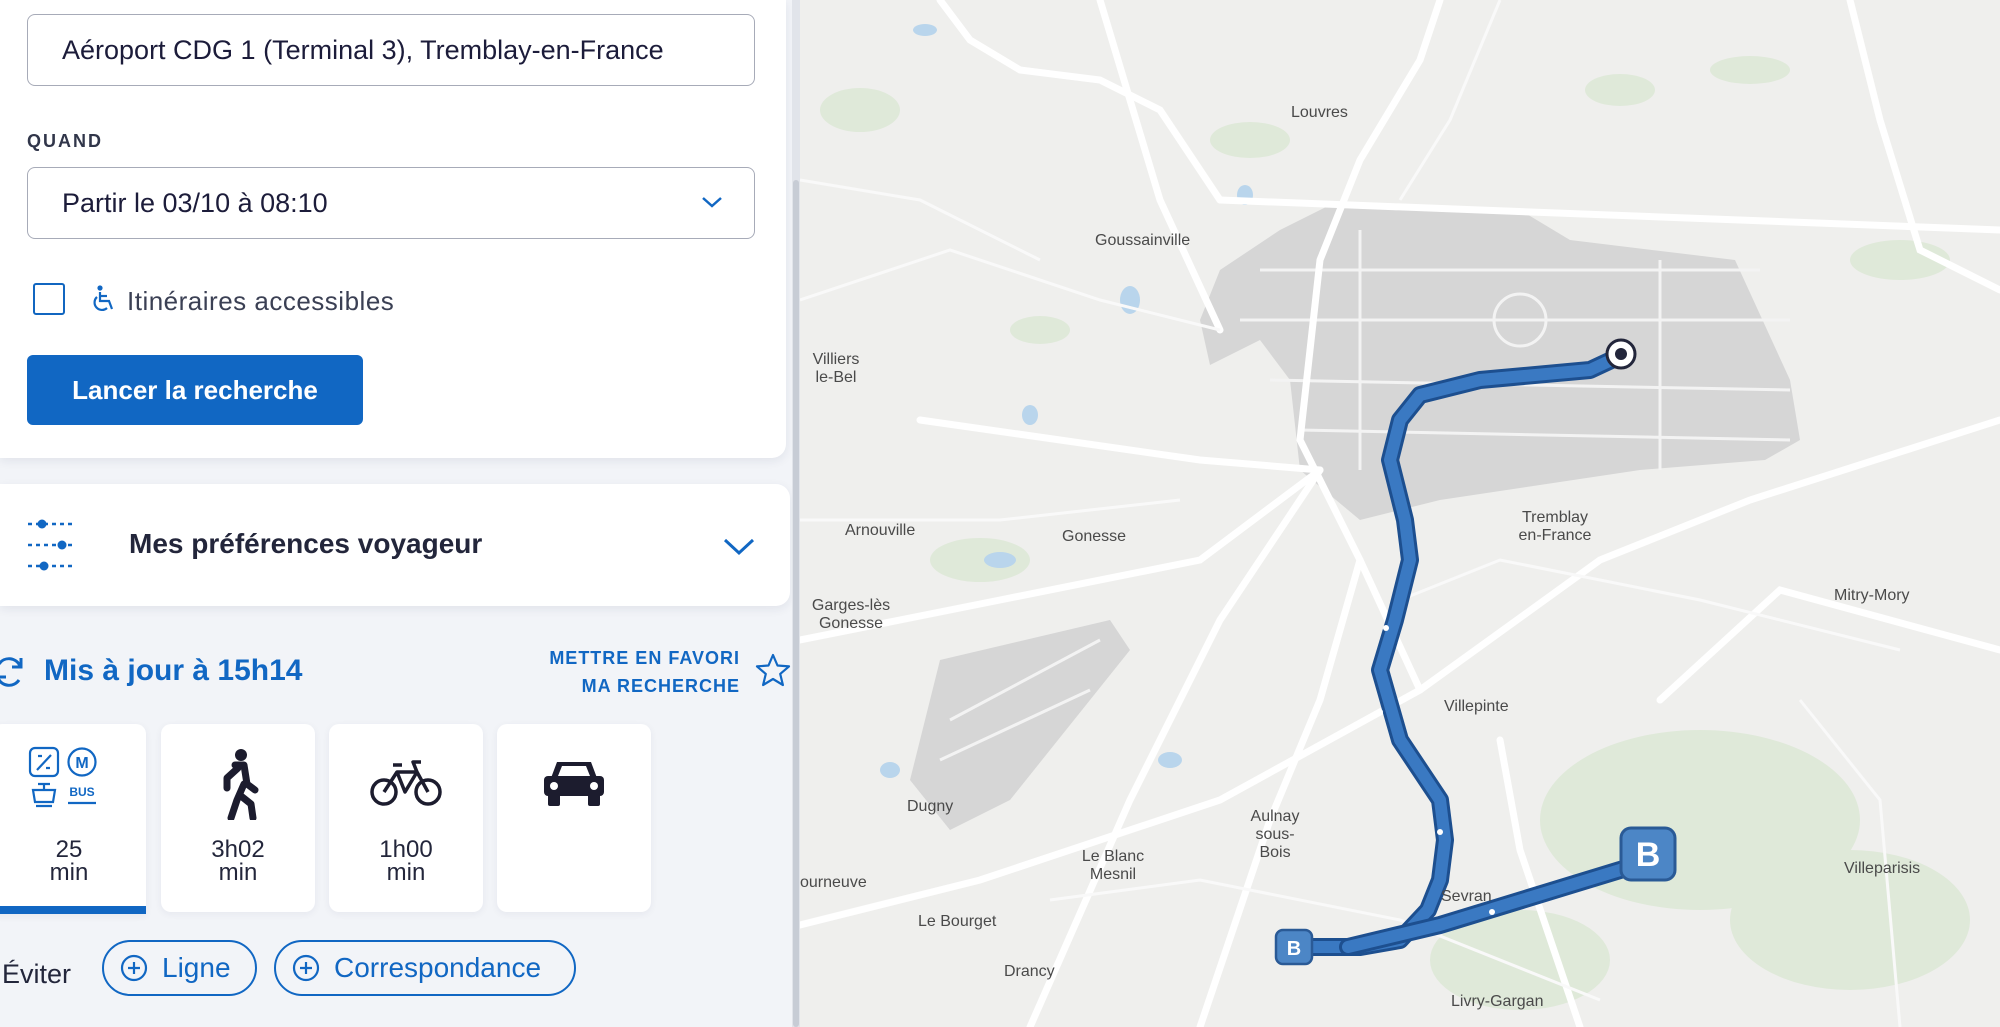 The height and width of the screenshot is (1027, 2000). Describe the element at coordinates (81, 792) in the screenshot. I see `bus-label: BUS` at that location.